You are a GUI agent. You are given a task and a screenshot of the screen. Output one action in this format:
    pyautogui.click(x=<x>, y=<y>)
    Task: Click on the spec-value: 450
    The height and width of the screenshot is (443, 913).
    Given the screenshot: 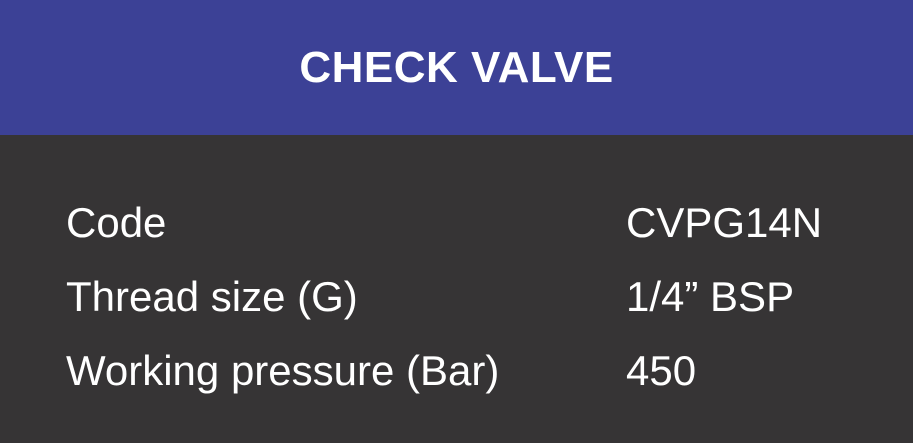 What is the action you would take?
    pyautogui.click(x=661, y=370)
    